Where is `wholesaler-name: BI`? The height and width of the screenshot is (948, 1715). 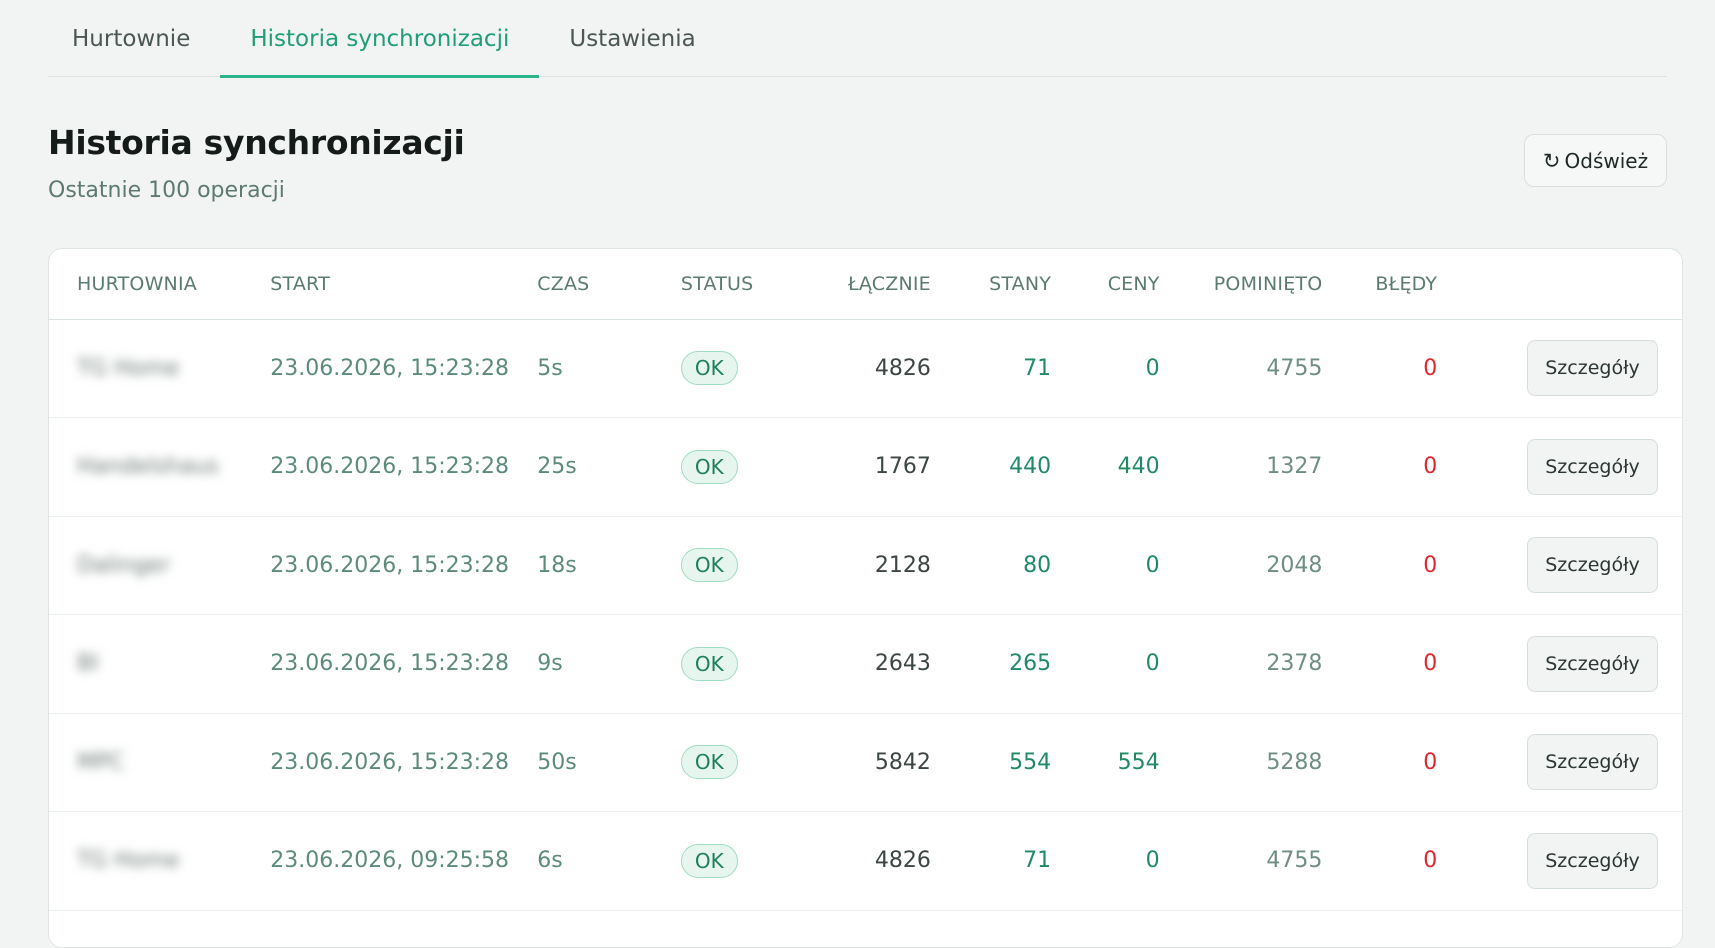 wholesaler-name: BI is located at coordinates (160, 664).